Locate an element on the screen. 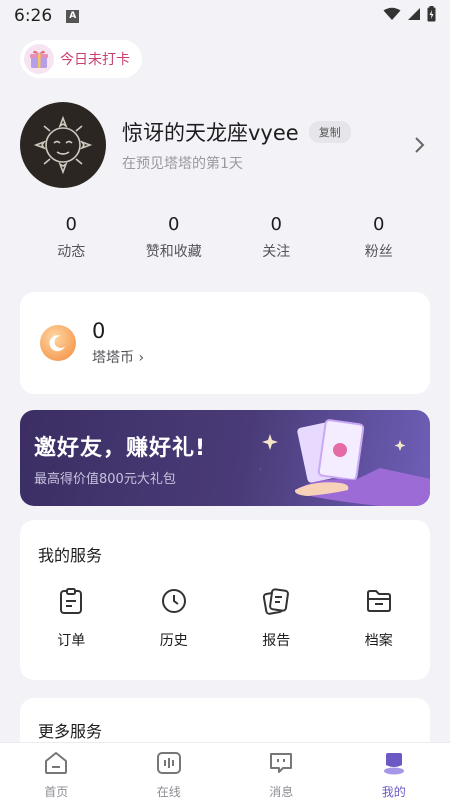 The height and width of the screenshot is (801, 450). service-reports: 报告 is located at coordinates (276, 618).